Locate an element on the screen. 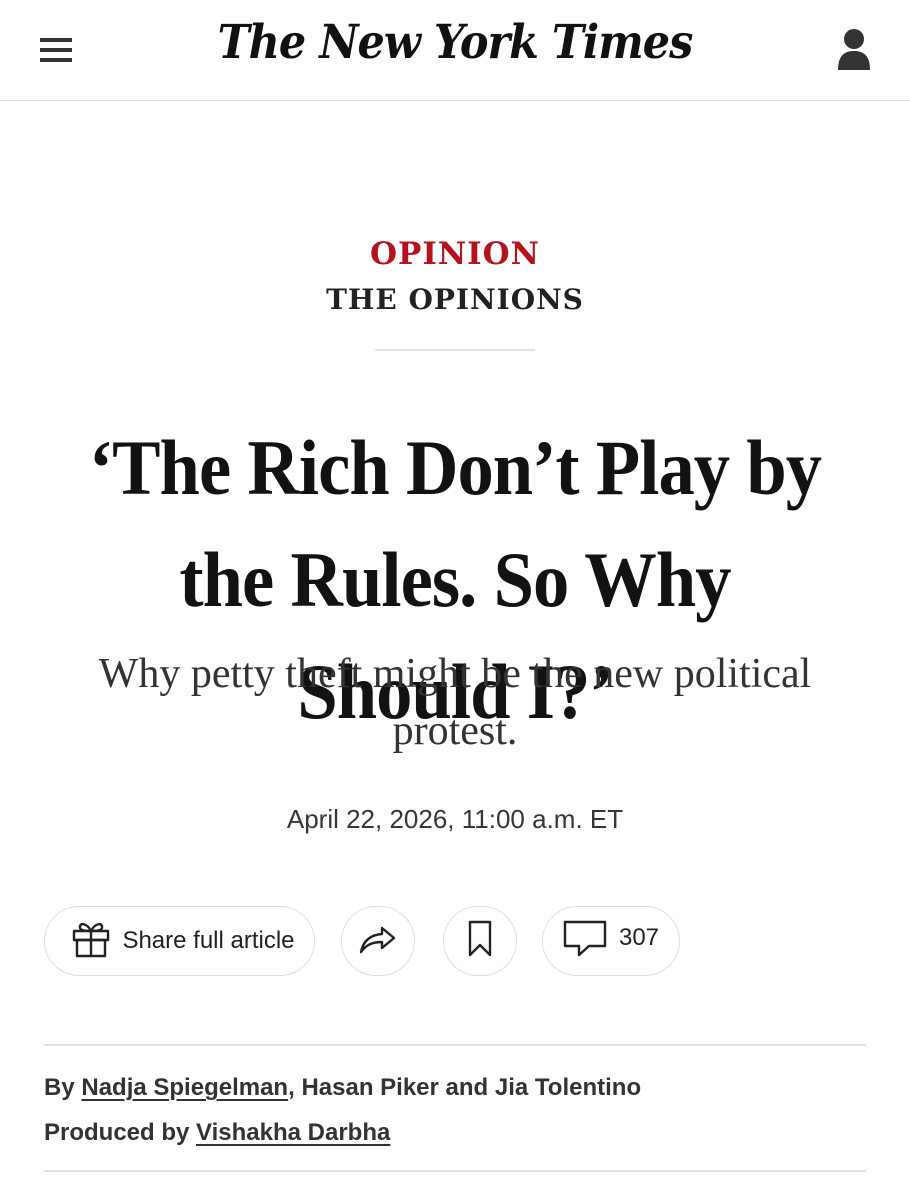  byline-conjunction: and is located at coordinates (467, 1087).